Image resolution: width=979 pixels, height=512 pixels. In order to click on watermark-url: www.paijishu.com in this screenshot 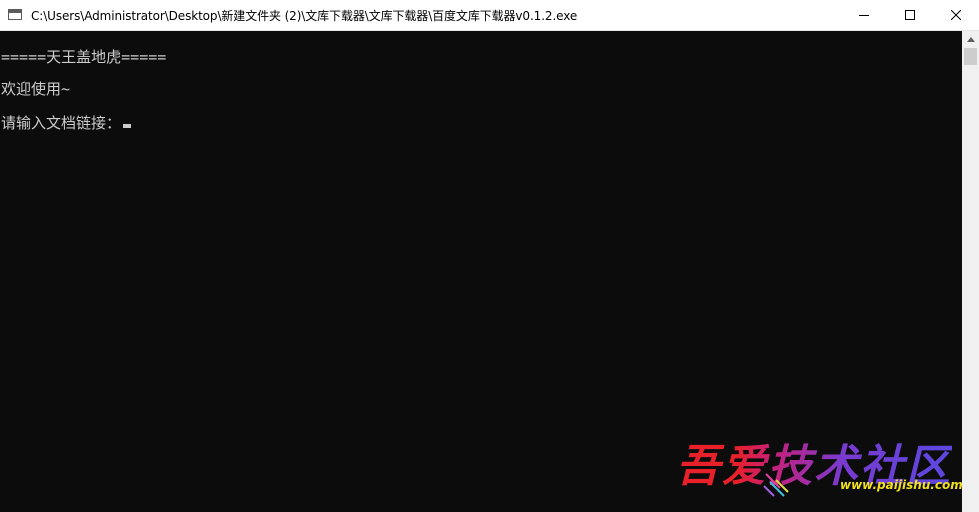, I will do `click(901, 485)`.